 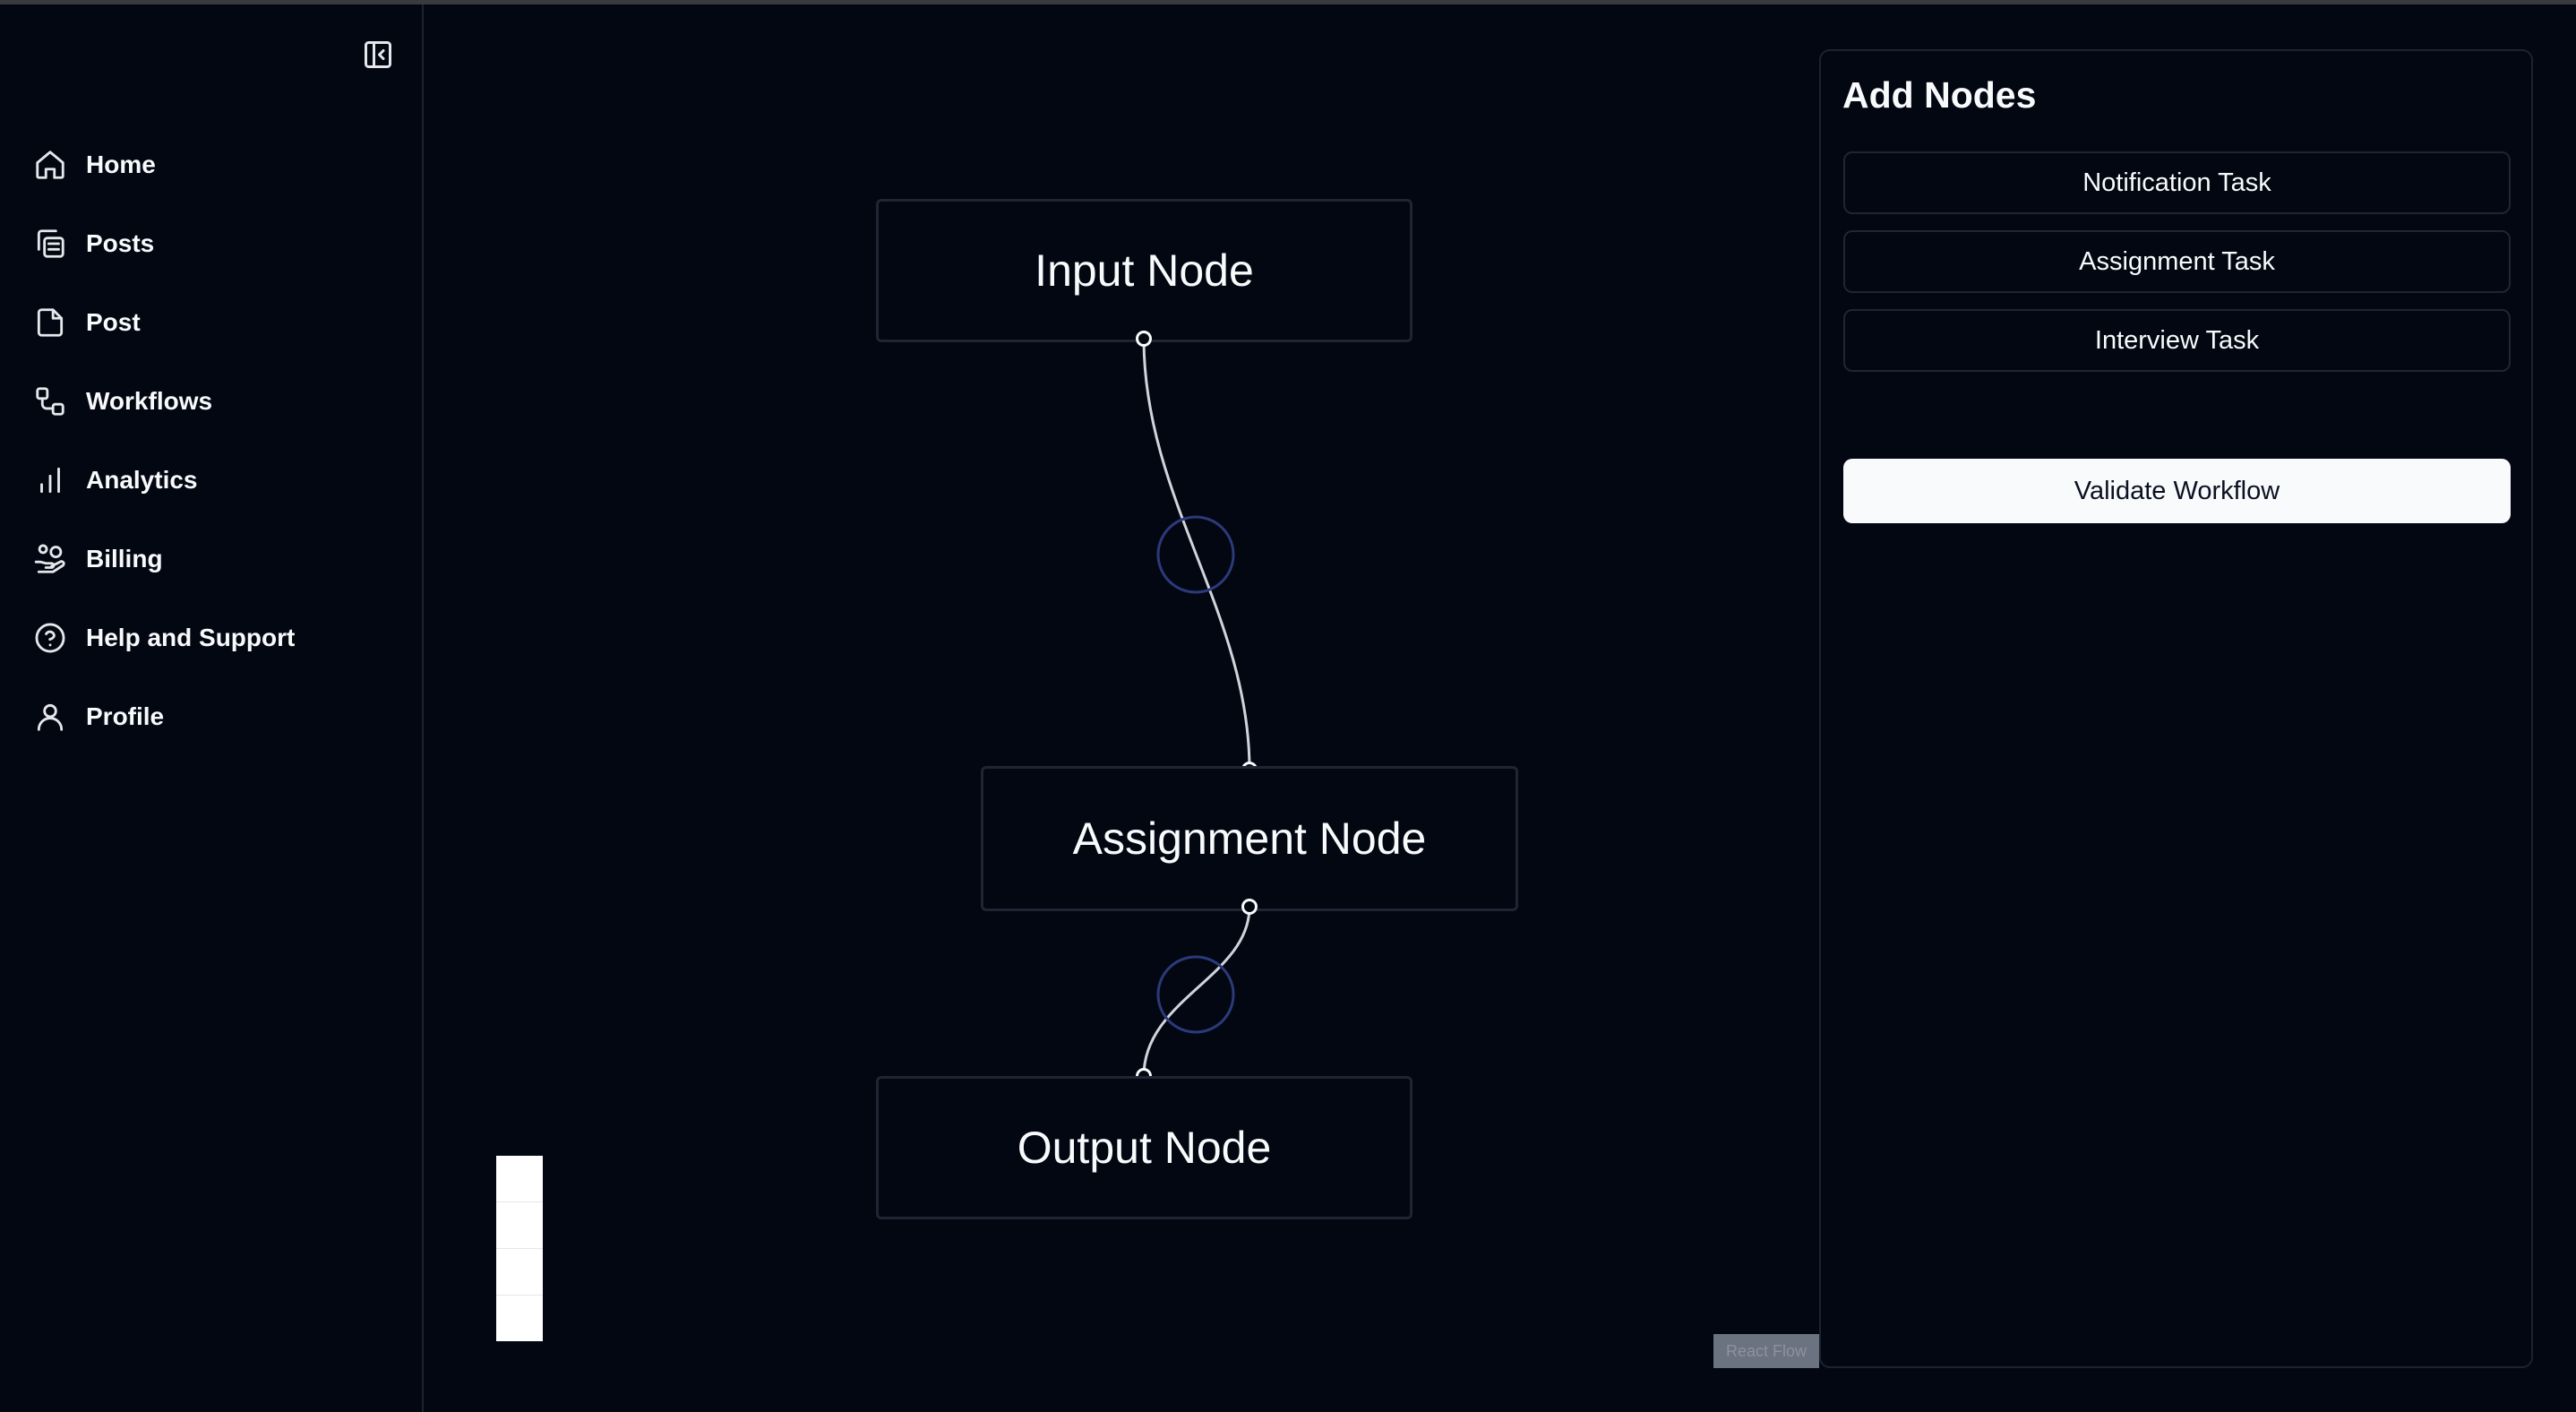 I want to click on sidebar-item-label: Post, so click(x=113, y=322).